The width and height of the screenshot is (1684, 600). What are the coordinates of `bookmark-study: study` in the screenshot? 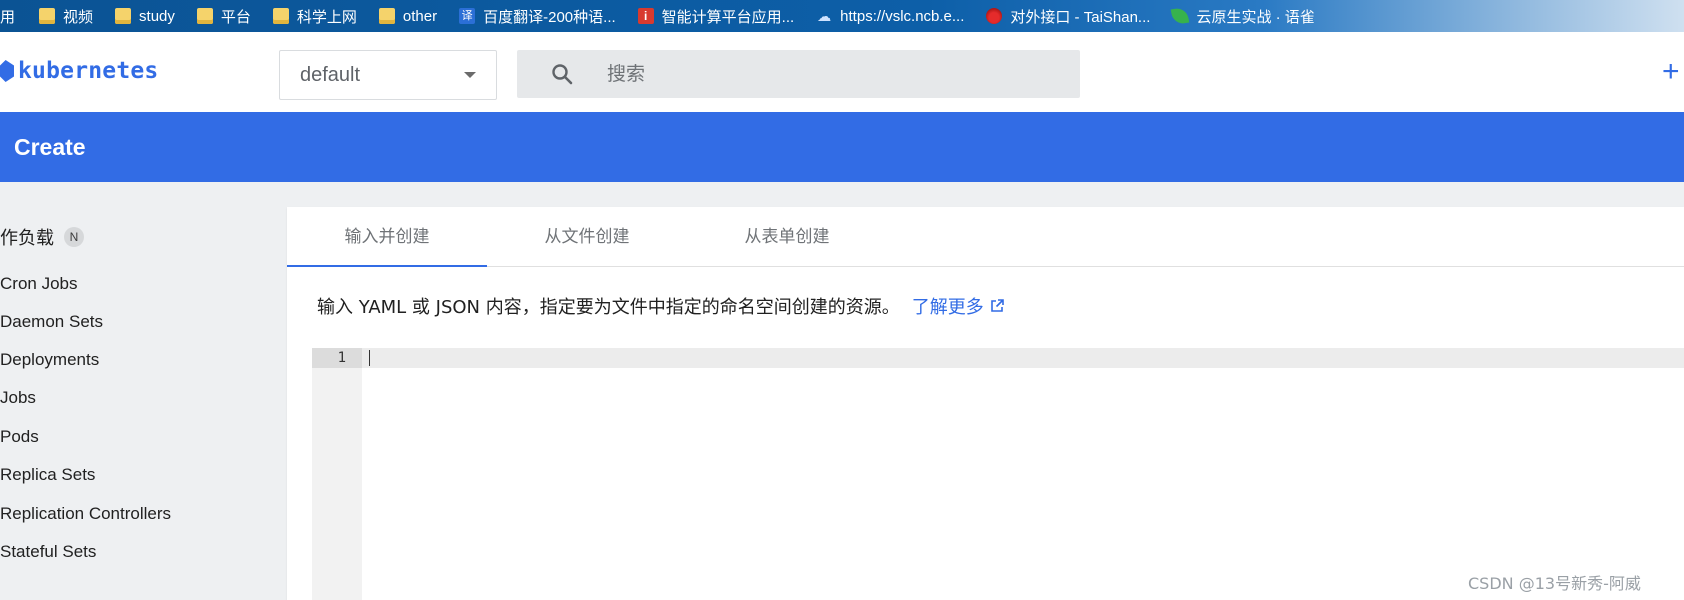 It's located at (145, 16).